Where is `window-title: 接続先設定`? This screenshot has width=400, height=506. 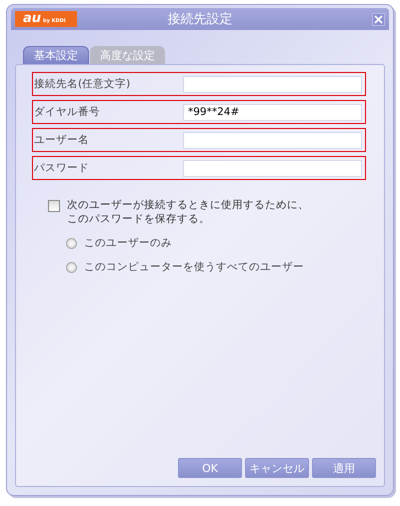
window-title: 接続先設定 is located at coordinates (200, 19).